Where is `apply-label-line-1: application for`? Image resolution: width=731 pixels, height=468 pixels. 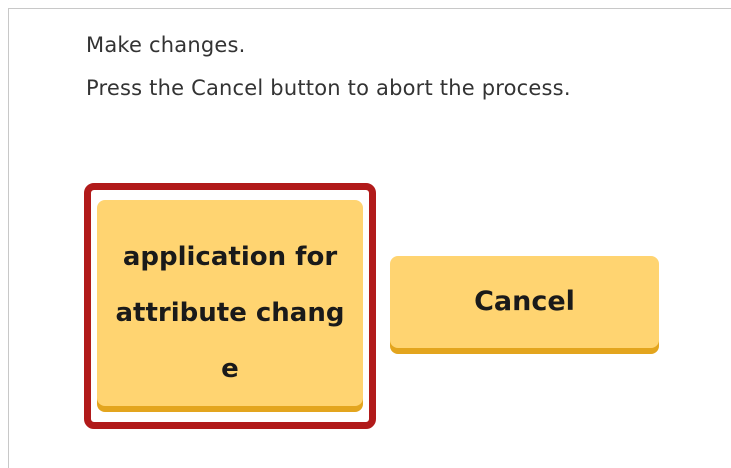
apply-label-line-1: application for is located at coordinates (230, 256).